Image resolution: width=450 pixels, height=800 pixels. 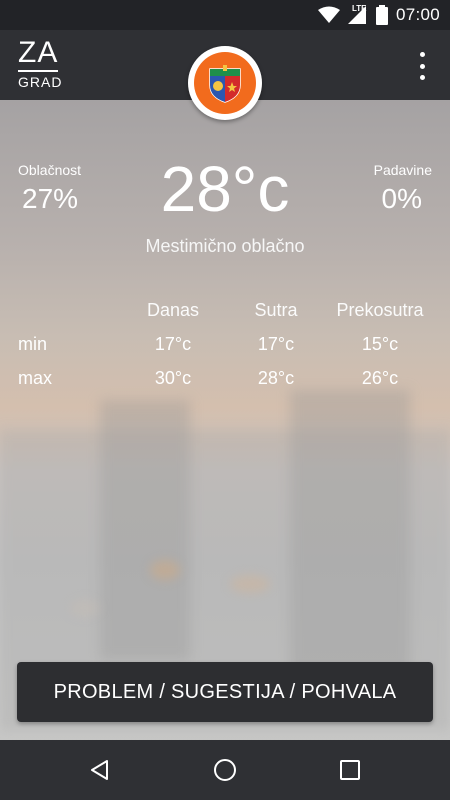 What do you see at coordinates (328, 14) in the screenshot?
I see `wifi-icon` at bounding box center [328, 14].